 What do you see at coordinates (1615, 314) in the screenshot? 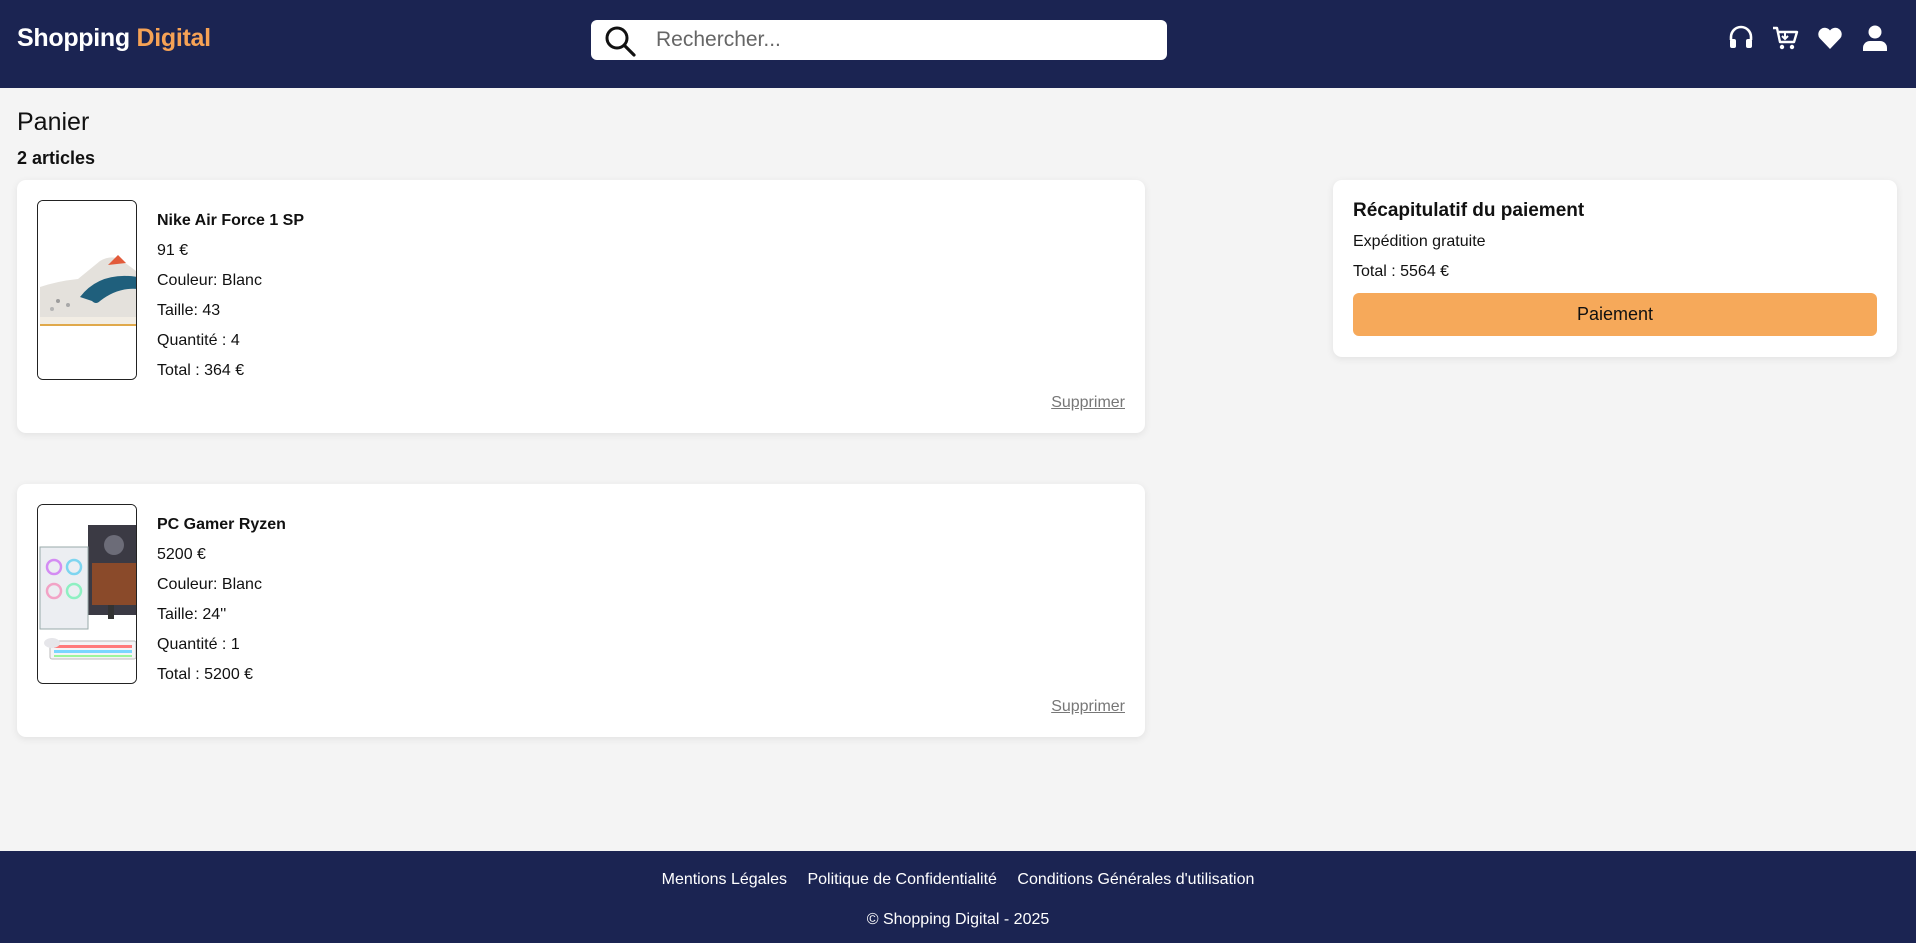
I see `payment-button: Paiement` at bounding box center [1615, 314].